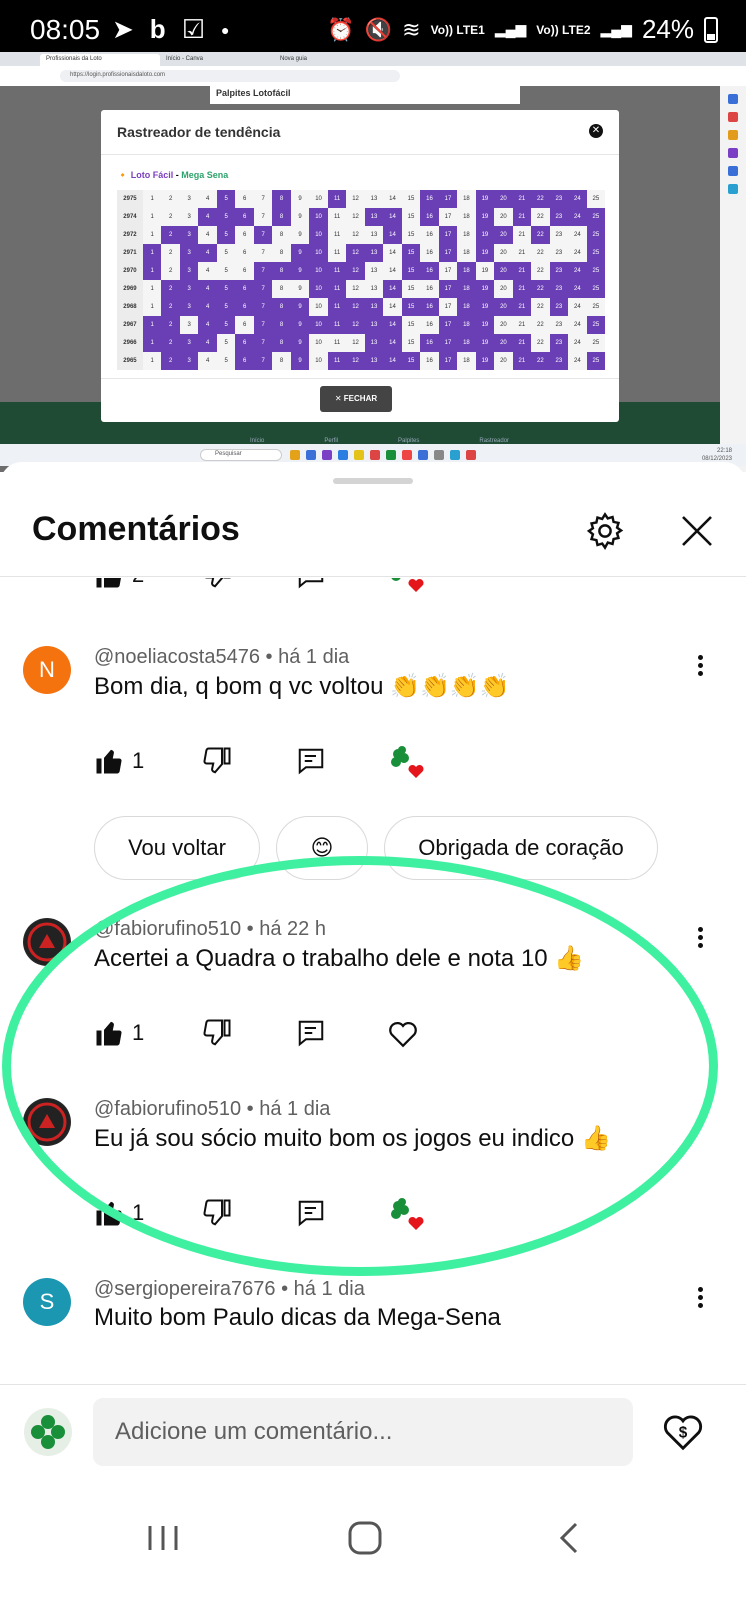 The height and width of the screenshot is (1600, 746). Describe the element at coordinates (697, 531) in the screenshot. I see `close-sheet-button` at that location.